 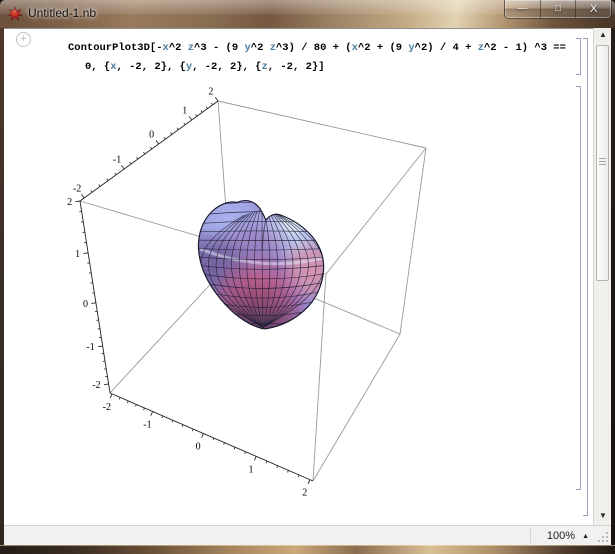 What do you see at coordinates (585, 277) in the screenshot?
I see `cell-group-bracket` at bounding box center [585, 277].